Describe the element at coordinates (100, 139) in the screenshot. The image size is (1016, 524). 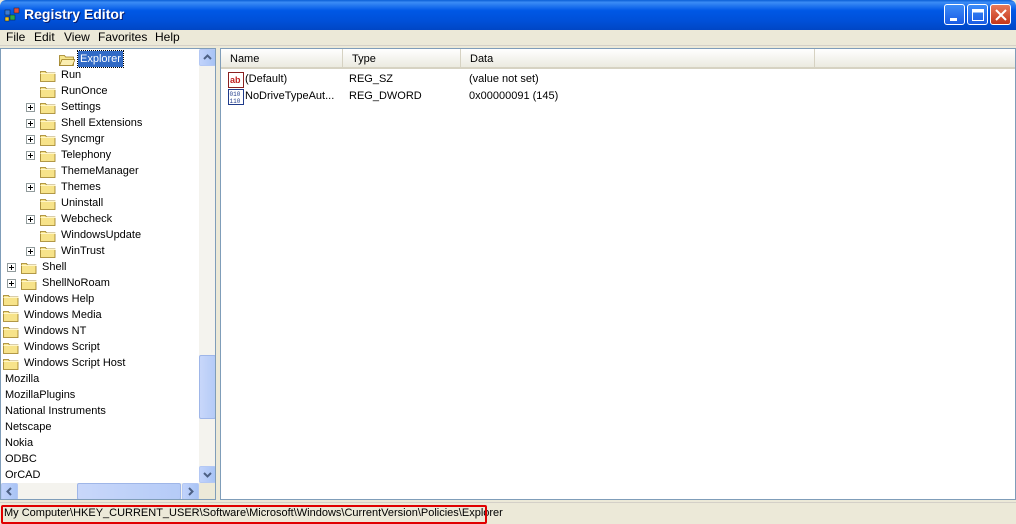
I see `tree-node: Syncmgr` at that location.